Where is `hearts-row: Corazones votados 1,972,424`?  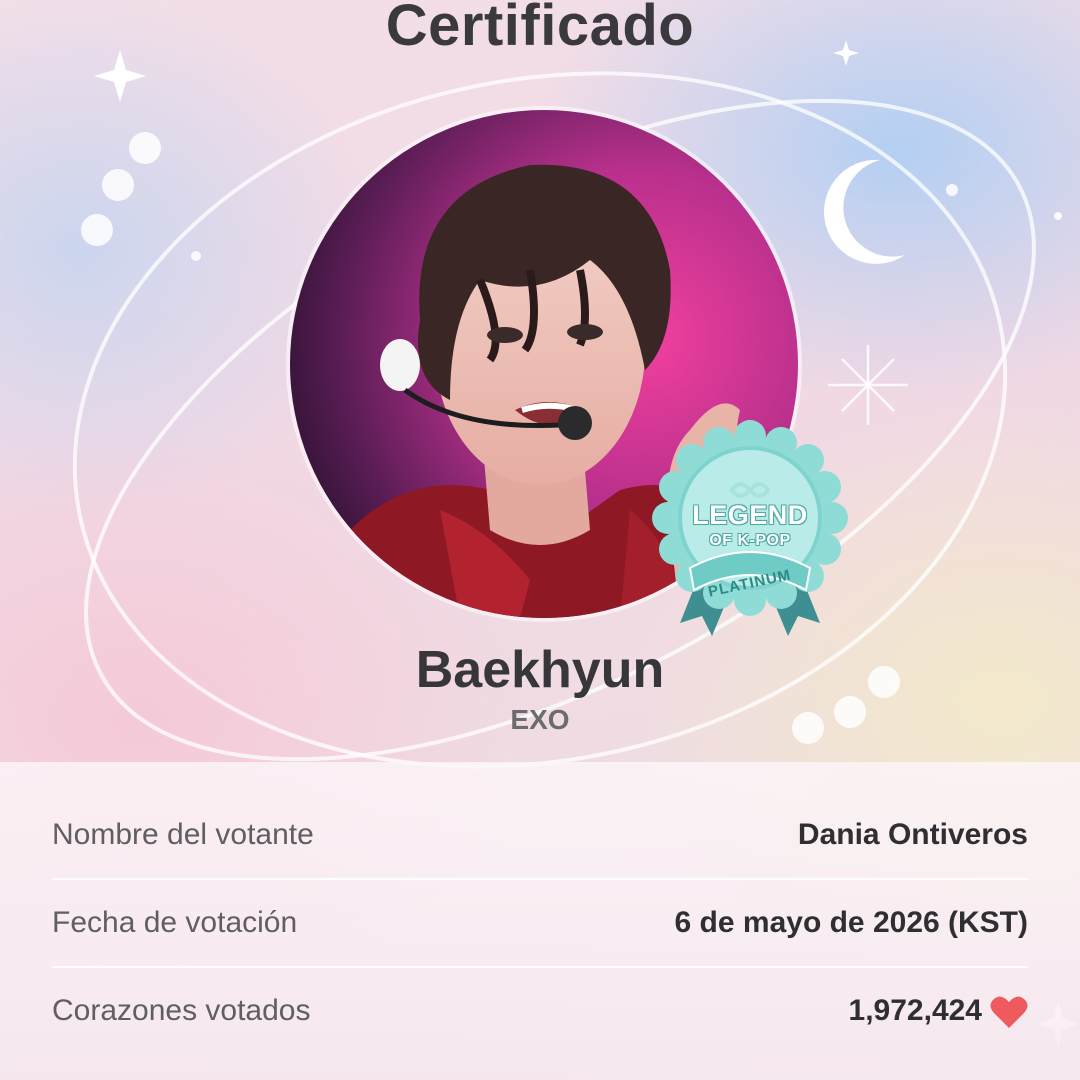 hearts-row: Corazones votados 1,972,424 is located at coordinates (540, 1012).